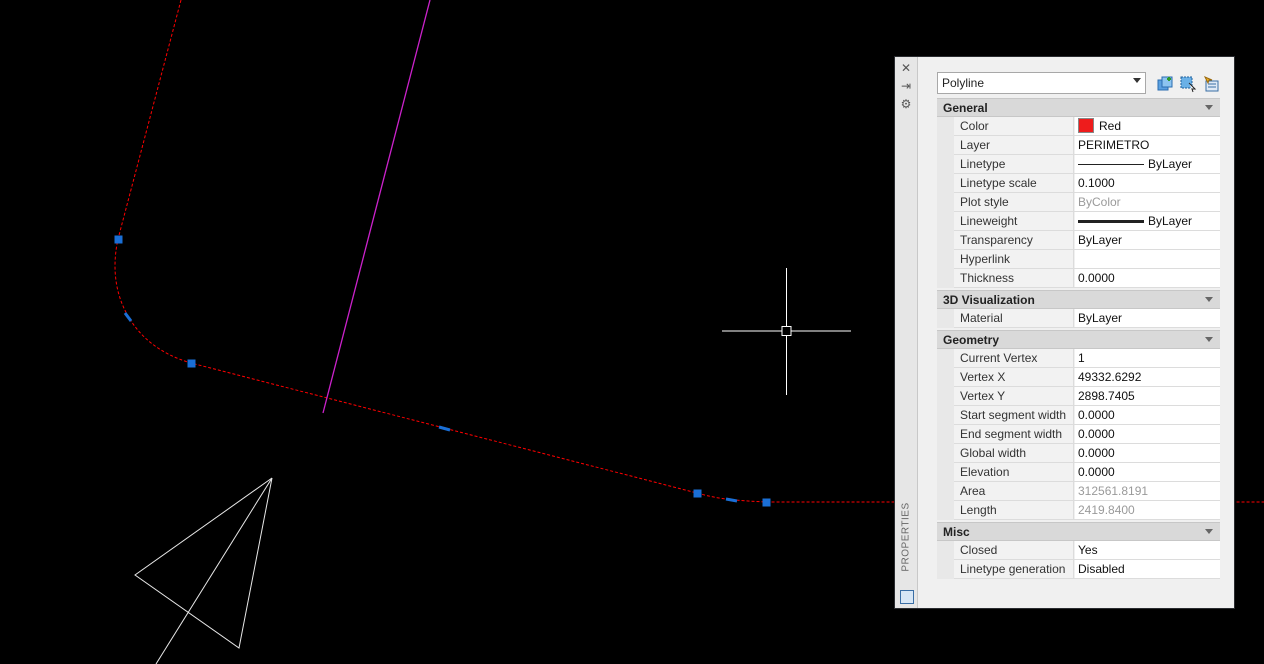  What do you see at coordinates (1078, 472) in the screenshot?
I see `prop-row-elevation: Elevation 0.0000` at bounding box center [1078, 472].